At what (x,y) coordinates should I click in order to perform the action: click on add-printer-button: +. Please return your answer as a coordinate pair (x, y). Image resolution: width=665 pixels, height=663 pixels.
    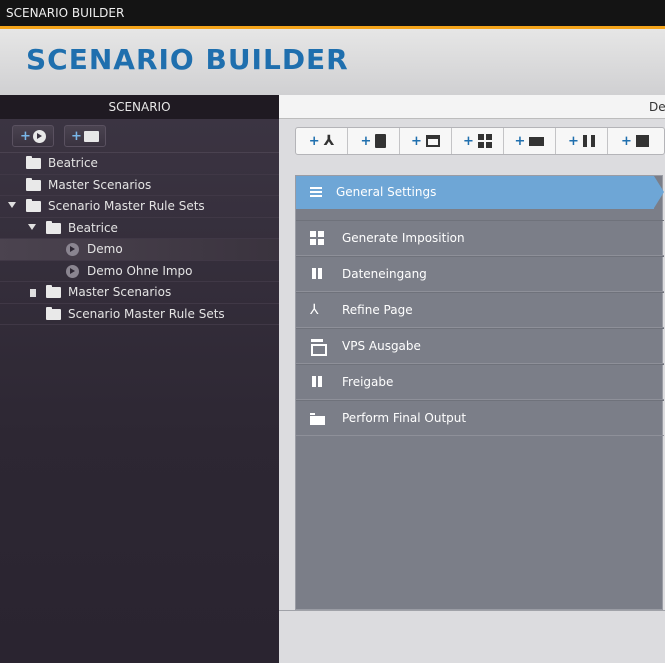
    Looking at the image, I should click on (426, 141).